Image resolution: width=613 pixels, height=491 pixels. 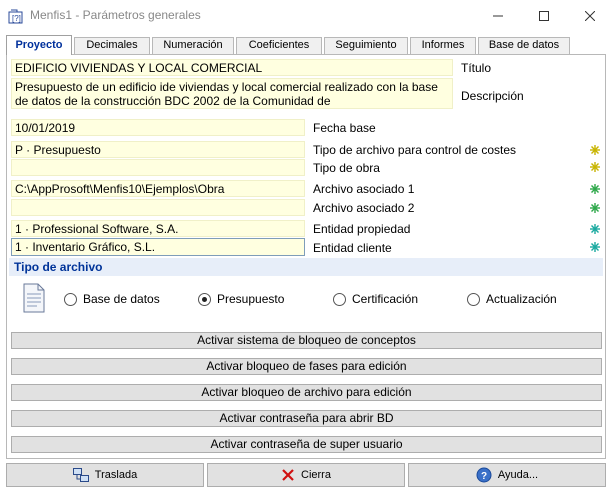 I want to click on tab-proyecto: Proyecto, so click(x=39, y=45).